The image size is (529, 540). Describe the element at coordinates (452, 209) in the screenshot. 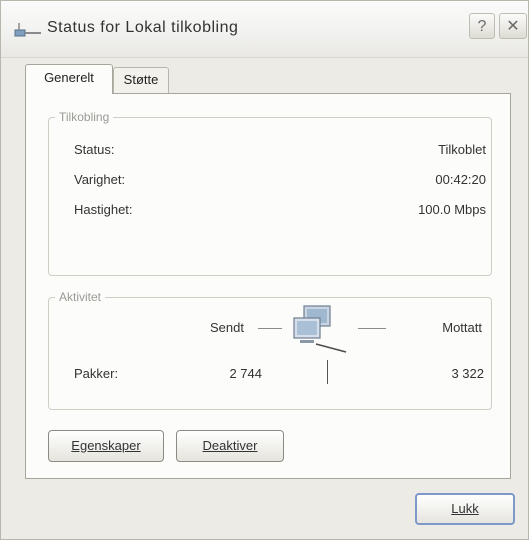

I see `speed-value: 100.0 Mbps` at that location.